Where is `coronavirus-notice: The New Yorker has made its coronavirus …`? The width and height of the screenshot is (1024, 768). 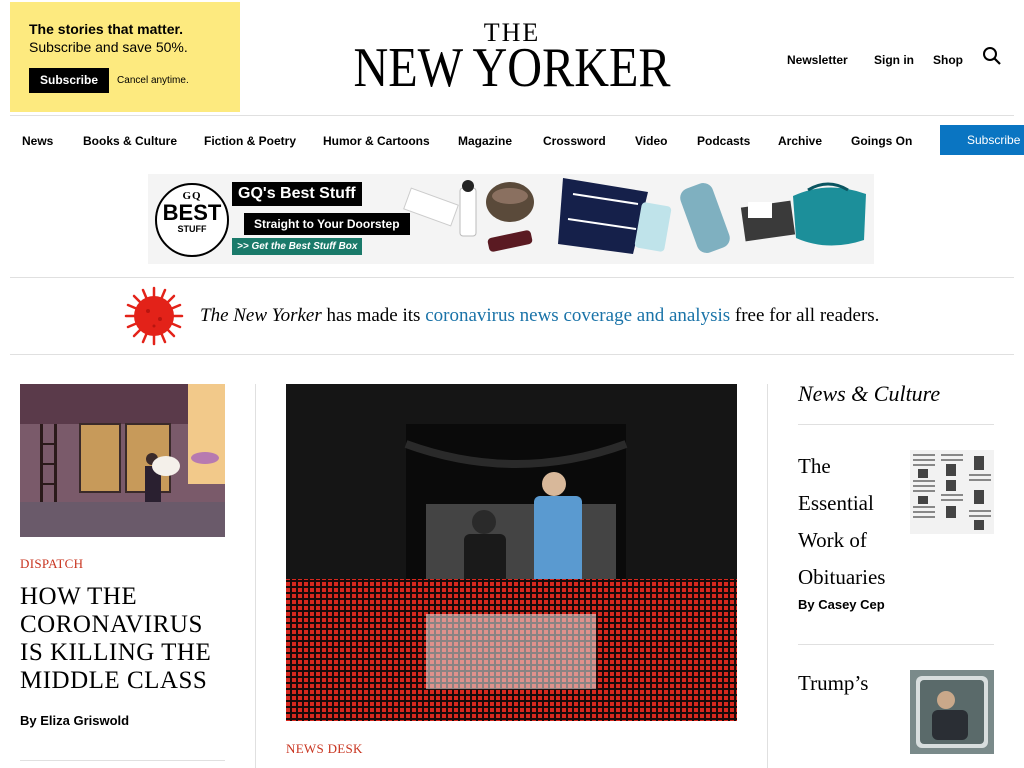
coronavirus-notice: The New Yorker has made its coronavirus … is located at coordinates (539, 316).